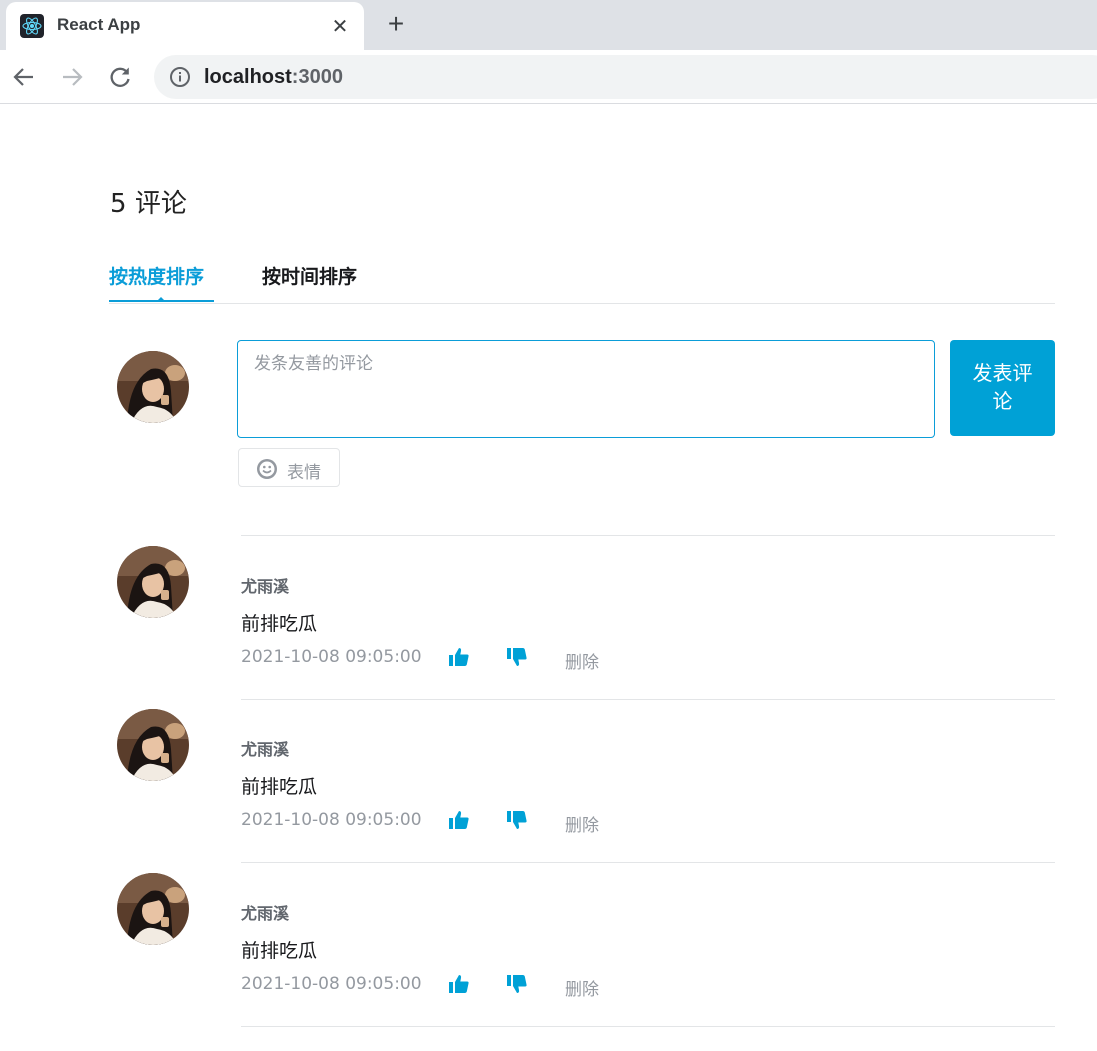 This screenshot has height=1051, width=1097. I want to click on url-port: :3000, so click(317, 77).